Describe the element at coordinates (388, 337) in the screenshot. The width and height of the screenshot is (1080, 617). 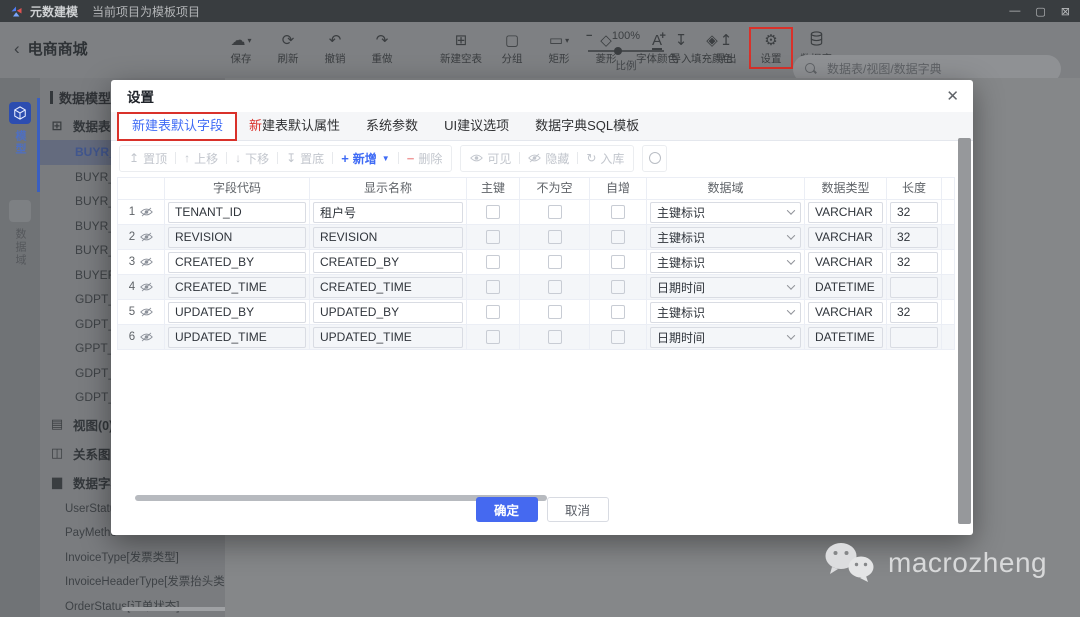
I see `display-name-input: UPDATED_TIME` at that location.